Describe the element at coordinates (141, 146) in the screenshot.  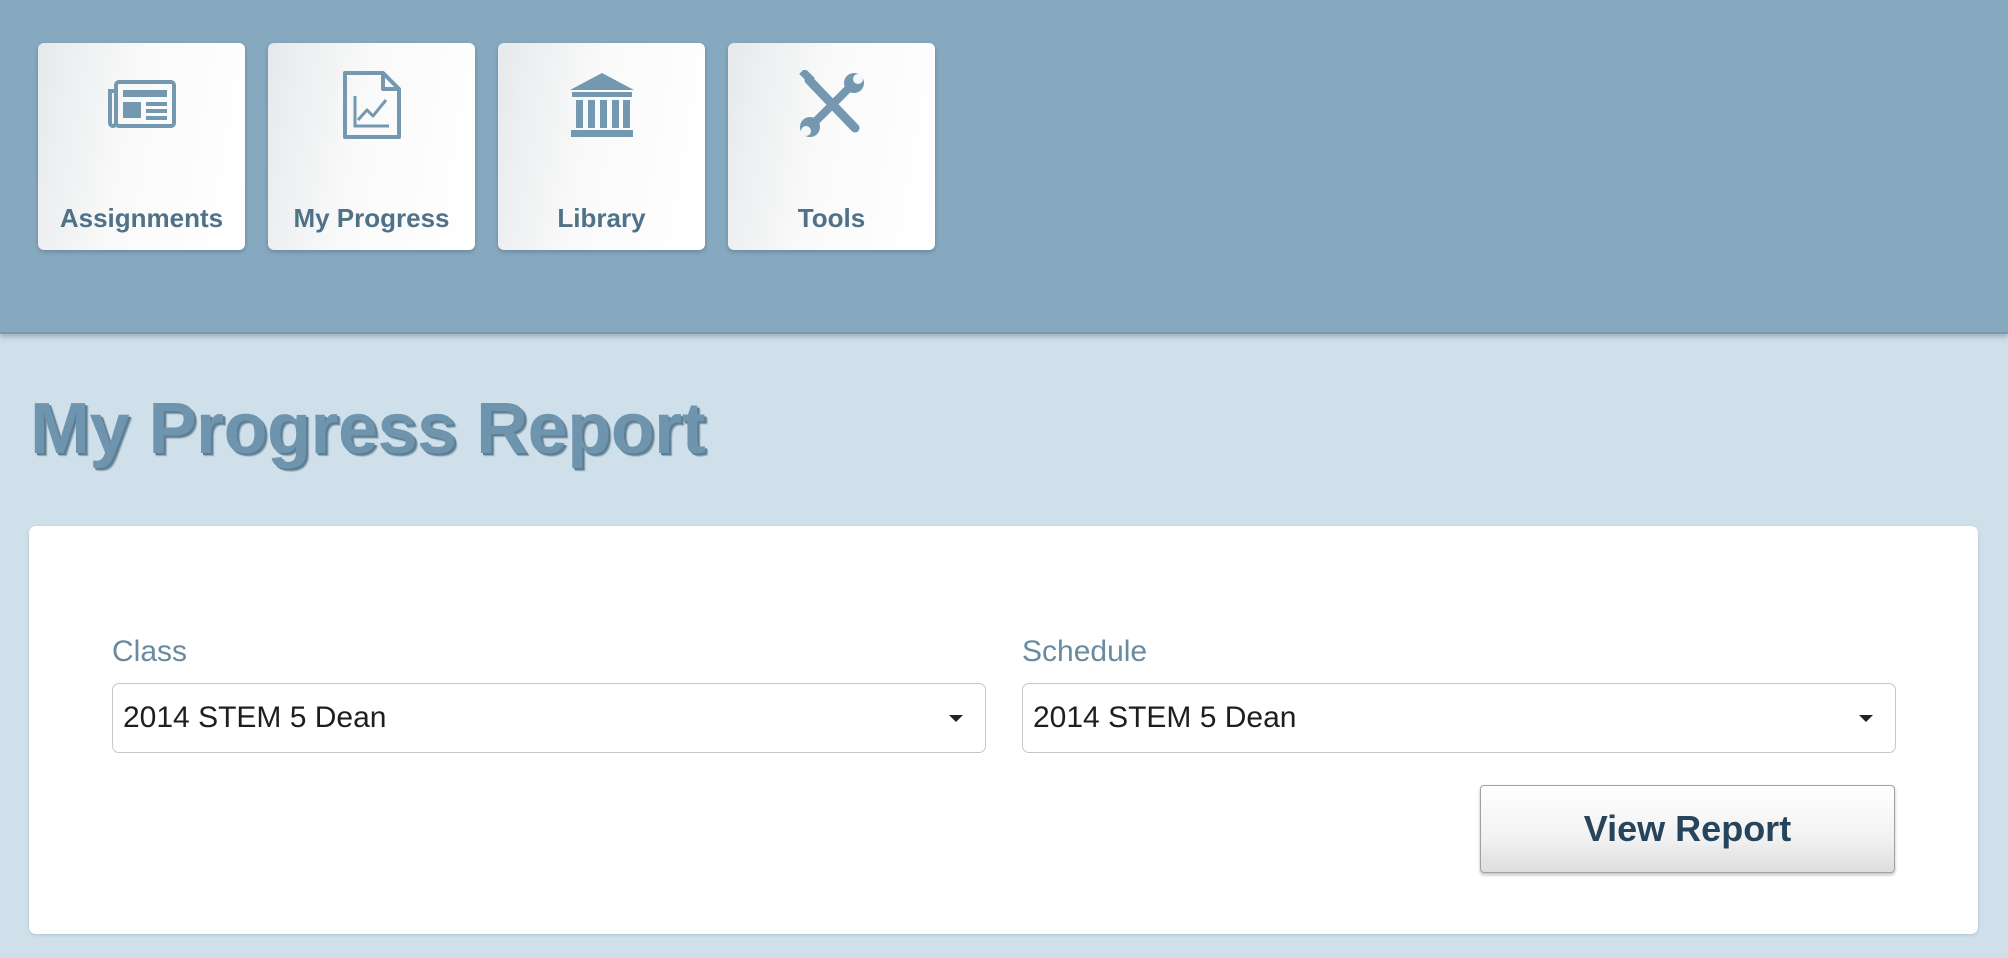
I see `nav-tile-assignments: Assignments` at that location.